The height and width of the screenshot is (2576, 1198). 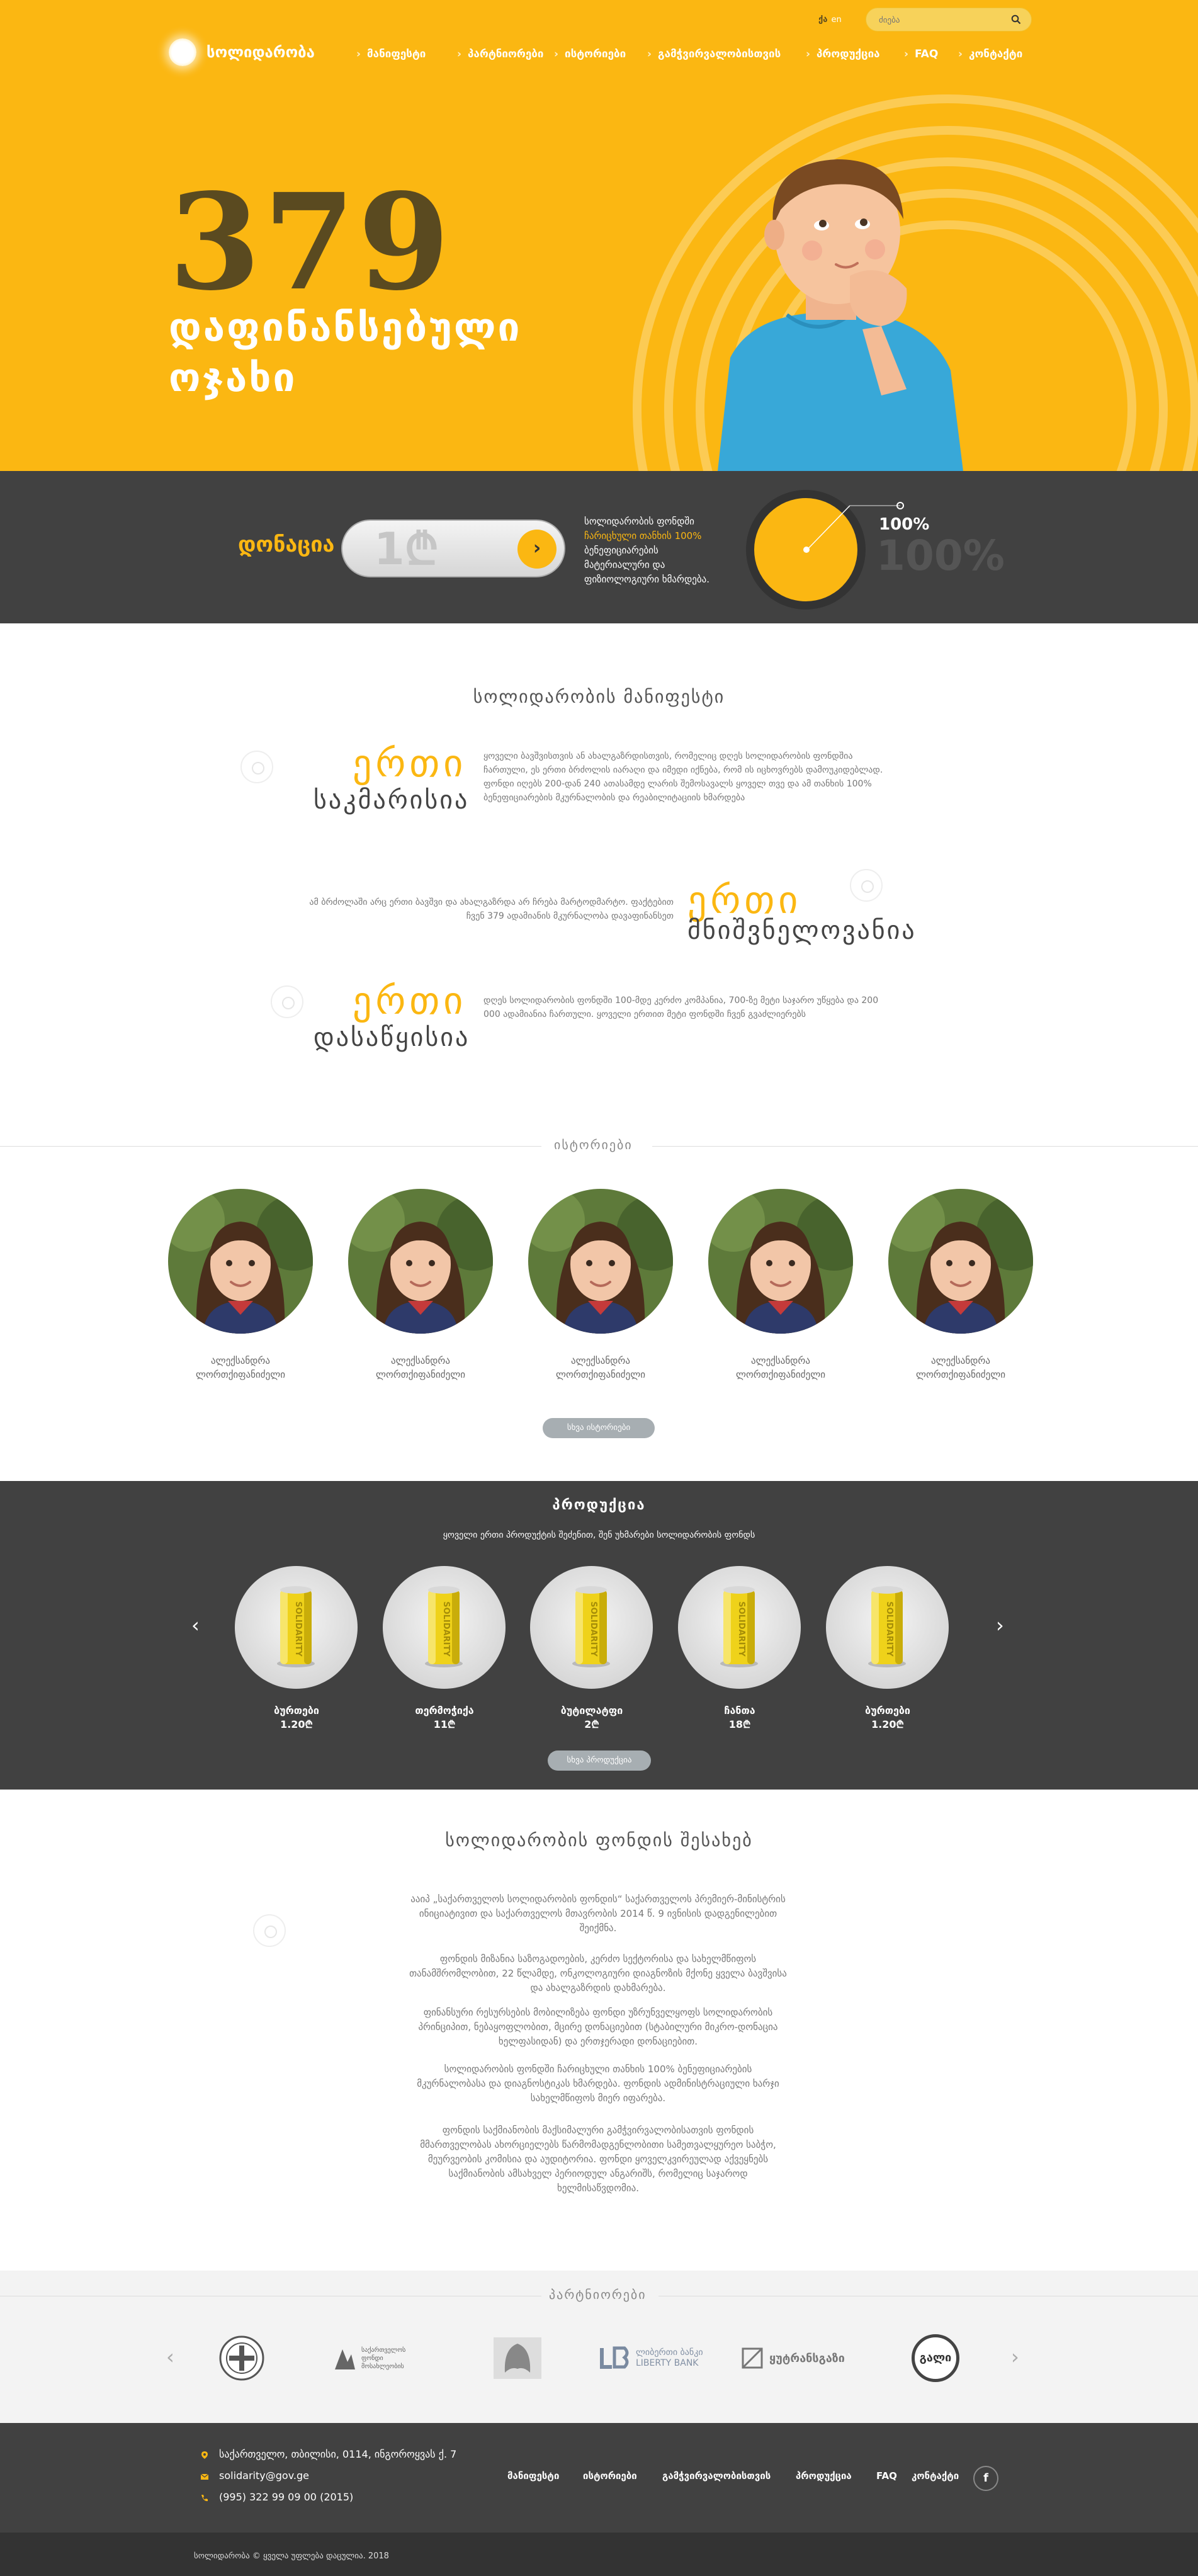 I want to click on nav-stories: ისტორიები, so click(x=590, y=54).